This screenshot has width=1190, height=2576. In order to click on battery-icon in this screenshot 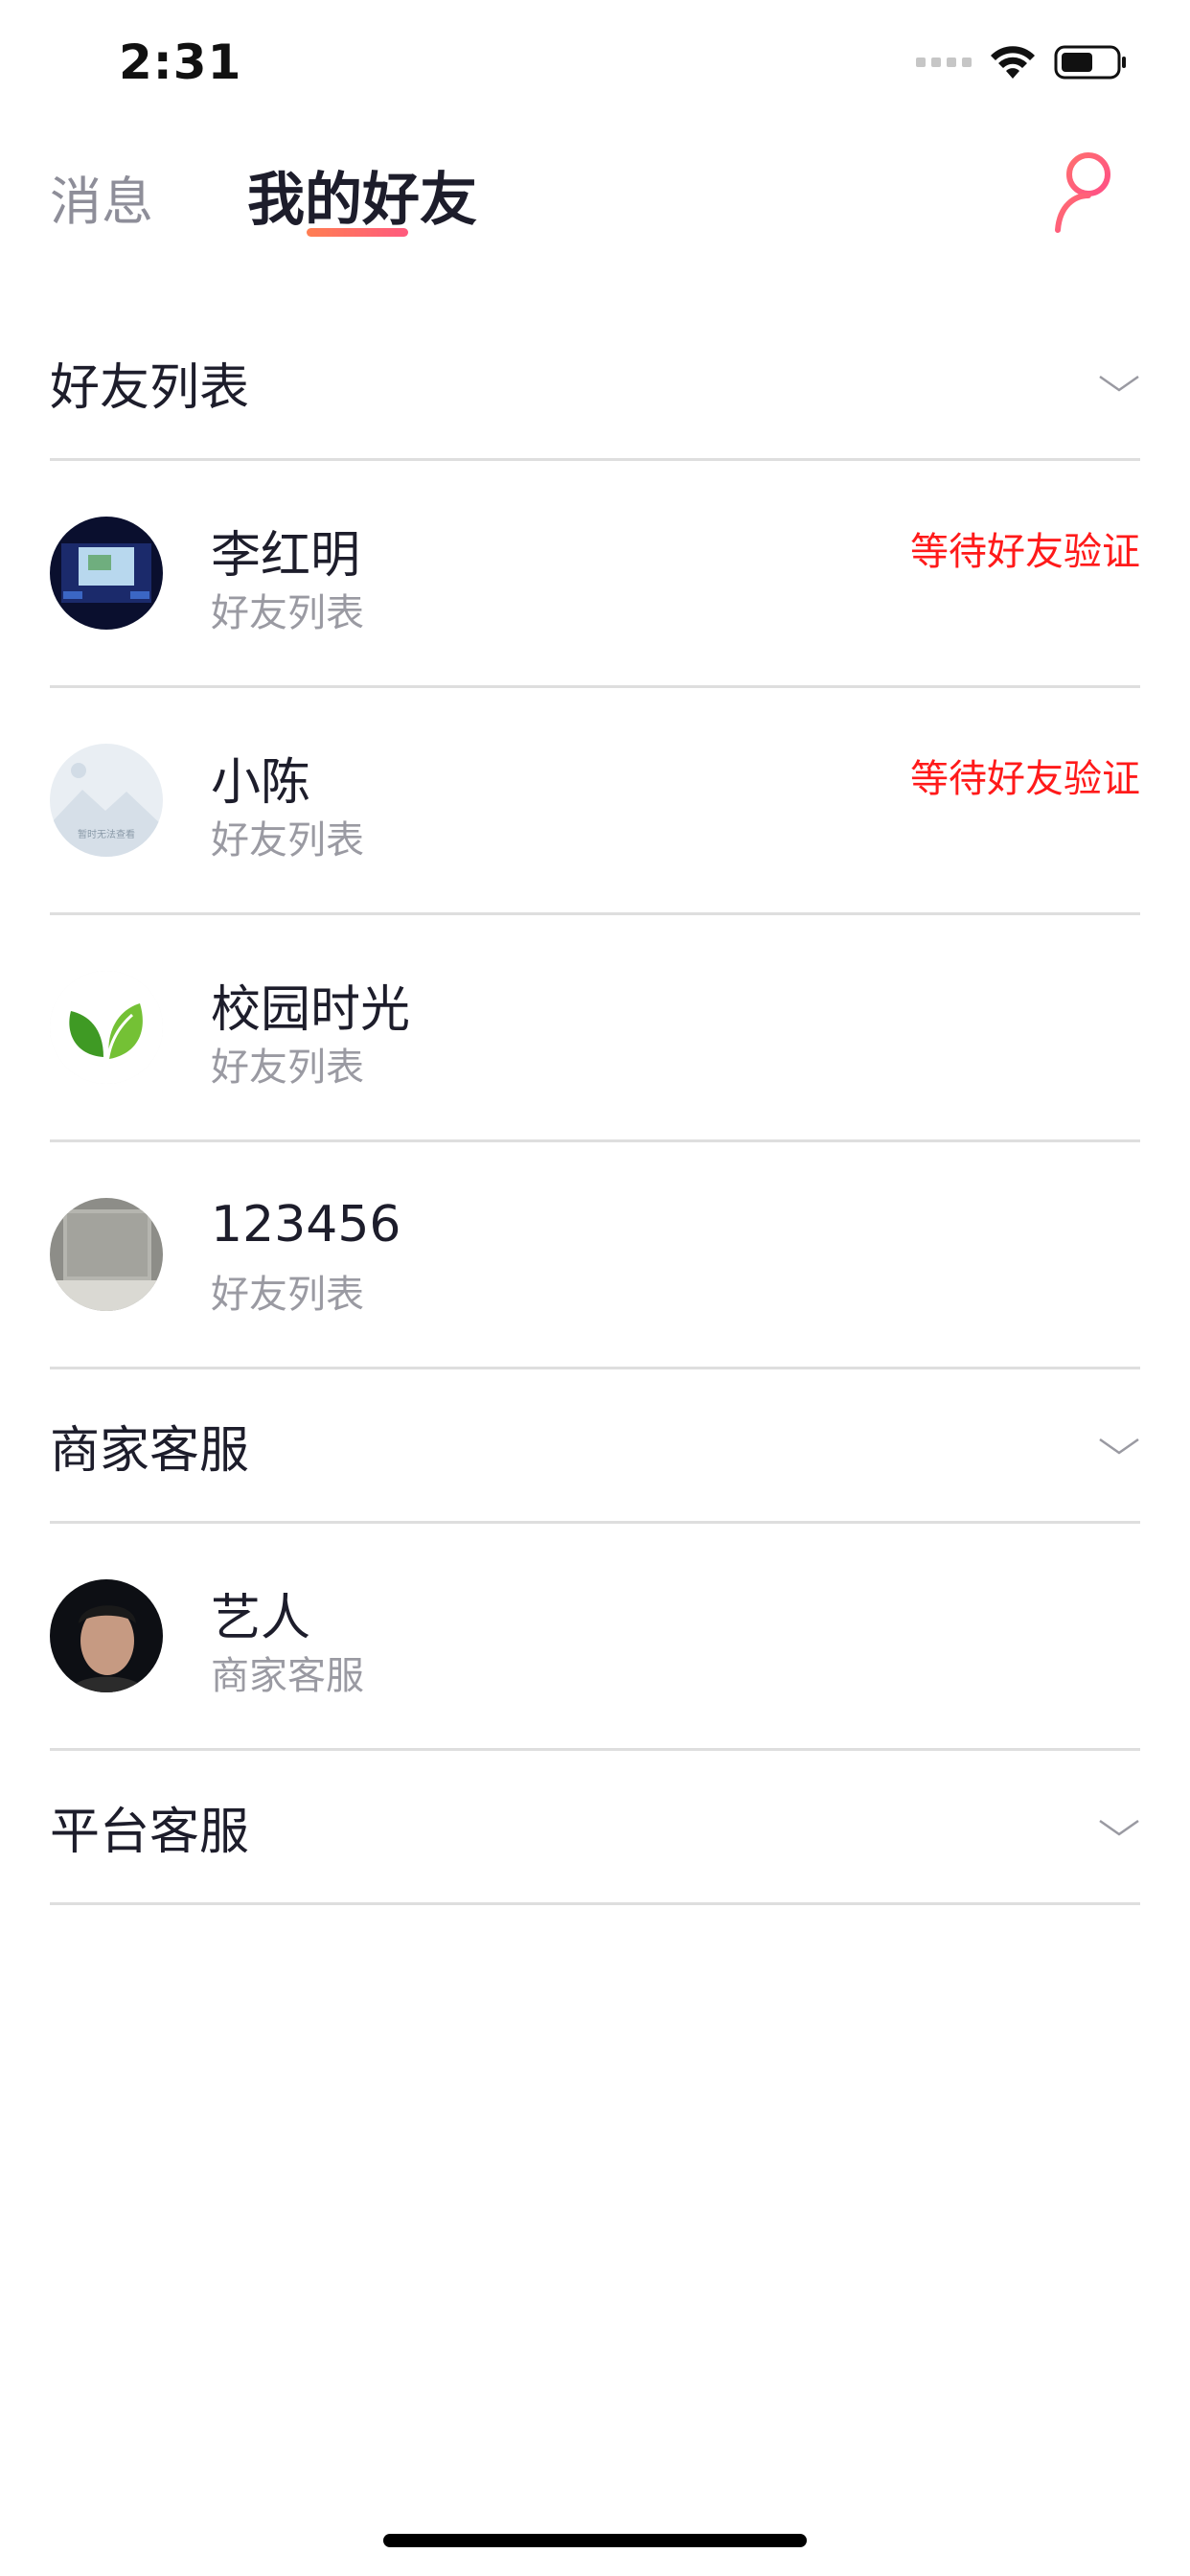, I will do `click(1090, 63)`.